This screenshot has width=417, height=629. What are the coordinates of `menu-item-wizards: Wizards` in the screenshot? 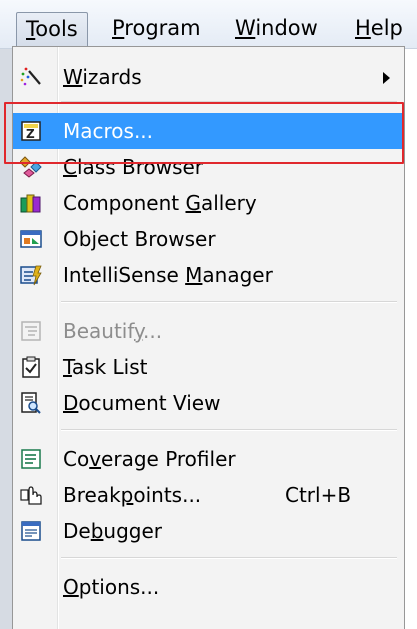 It's located at (208, 77).